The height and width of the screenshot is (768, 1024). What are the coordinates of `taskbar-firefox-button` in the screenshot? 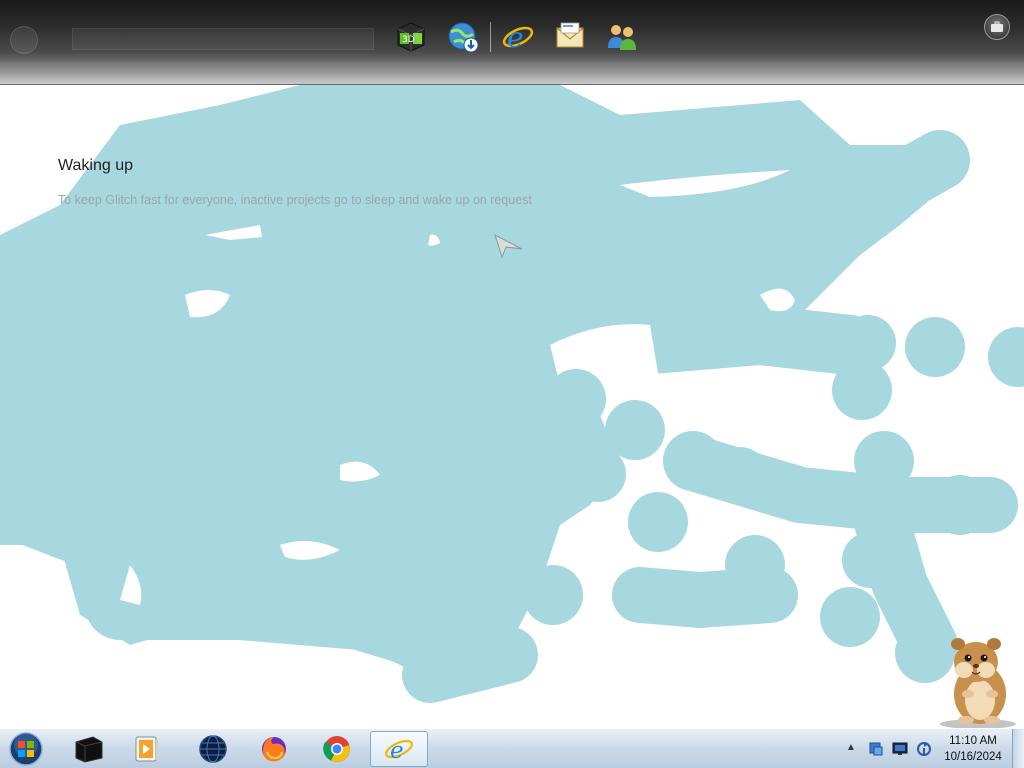 It's located at (274, 749).